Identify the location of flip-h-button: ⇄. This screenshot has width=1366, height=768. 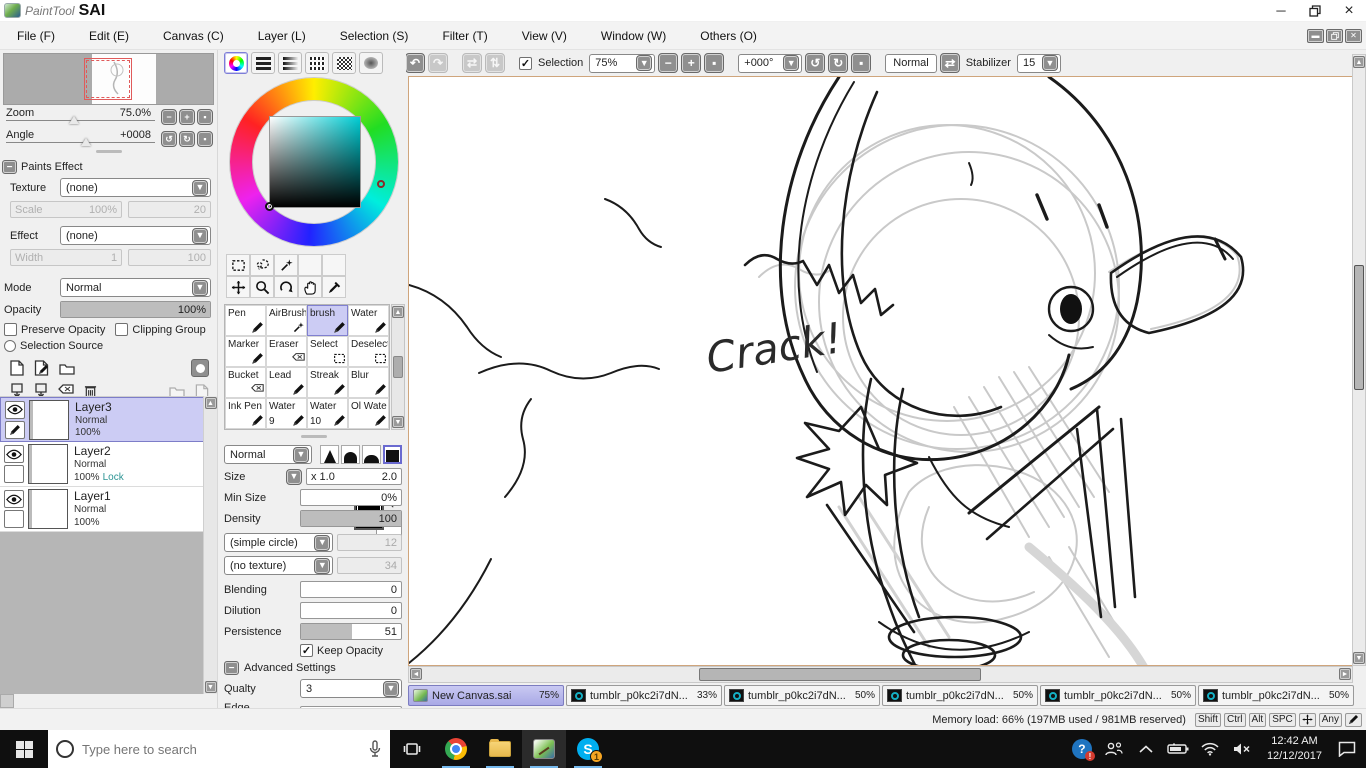
(472, 63).